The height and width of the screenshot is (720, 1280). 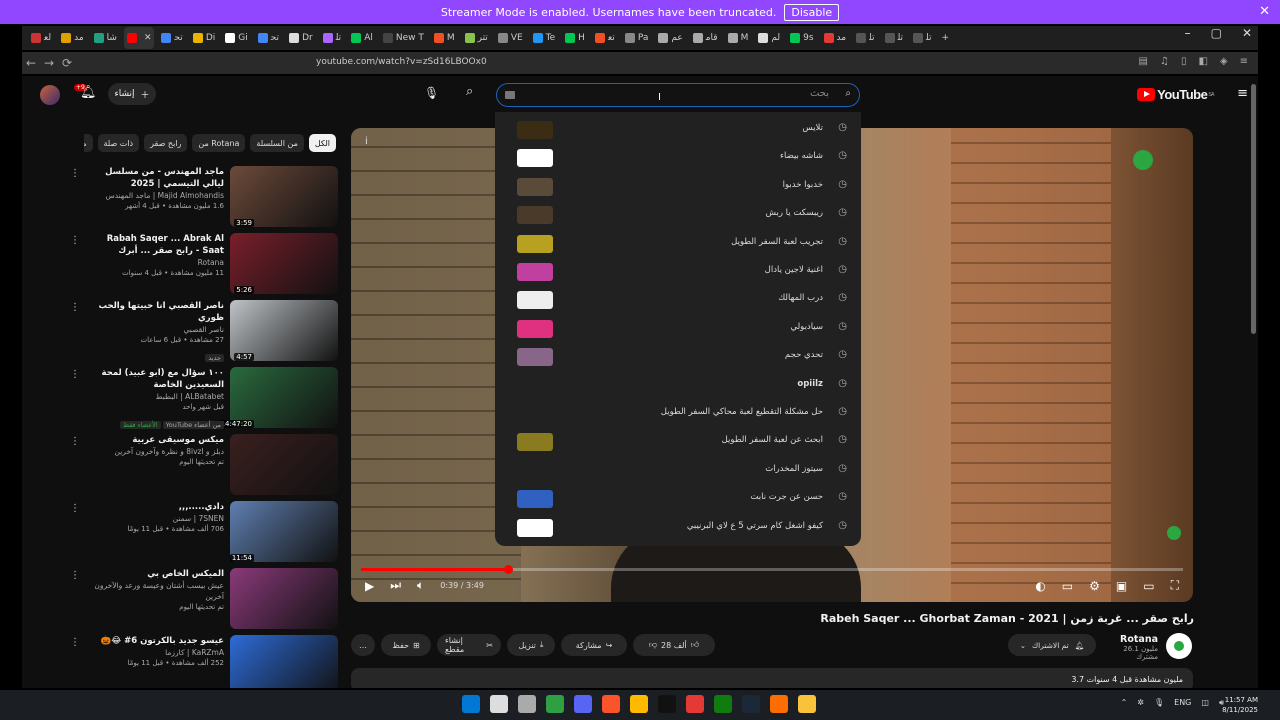 What do you see at coordinates (1094, 586) in the screenshot?
I see `settings-gear-icon: ⚙` at bounding box center [1094, 586].